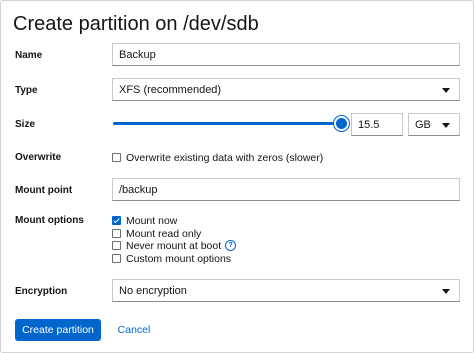 The height and width of the screenshot is (353, 474). I want to click on mount-point-field, so click(286, 189).